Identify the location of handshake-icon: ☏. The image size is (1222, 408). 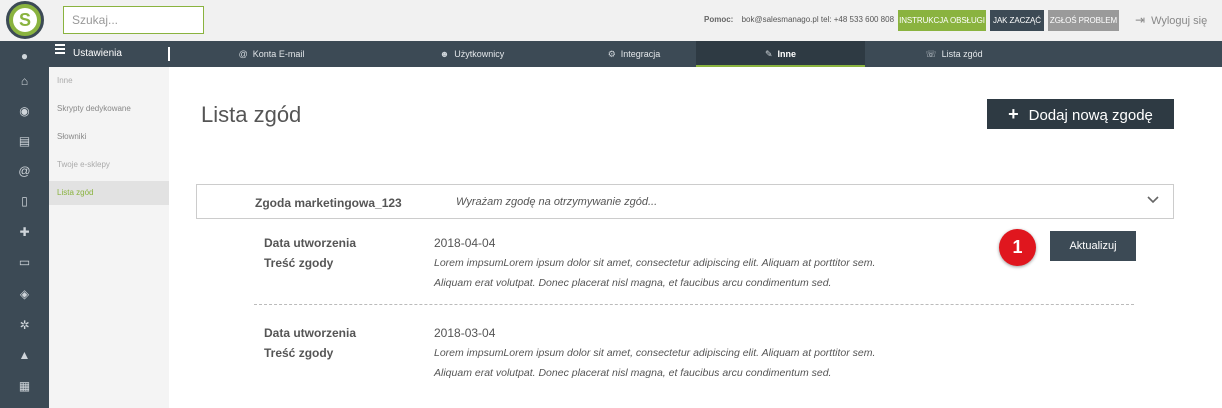
(931, 54).